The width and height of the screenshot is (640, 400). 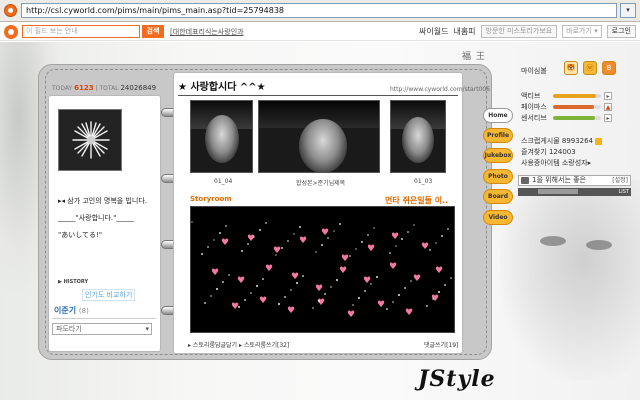 What do you see at coordinates (519, 31) in the screenshot?
I see `visited-history-button: 방문한 미스토리가보요` at bounding box center [519, 31].